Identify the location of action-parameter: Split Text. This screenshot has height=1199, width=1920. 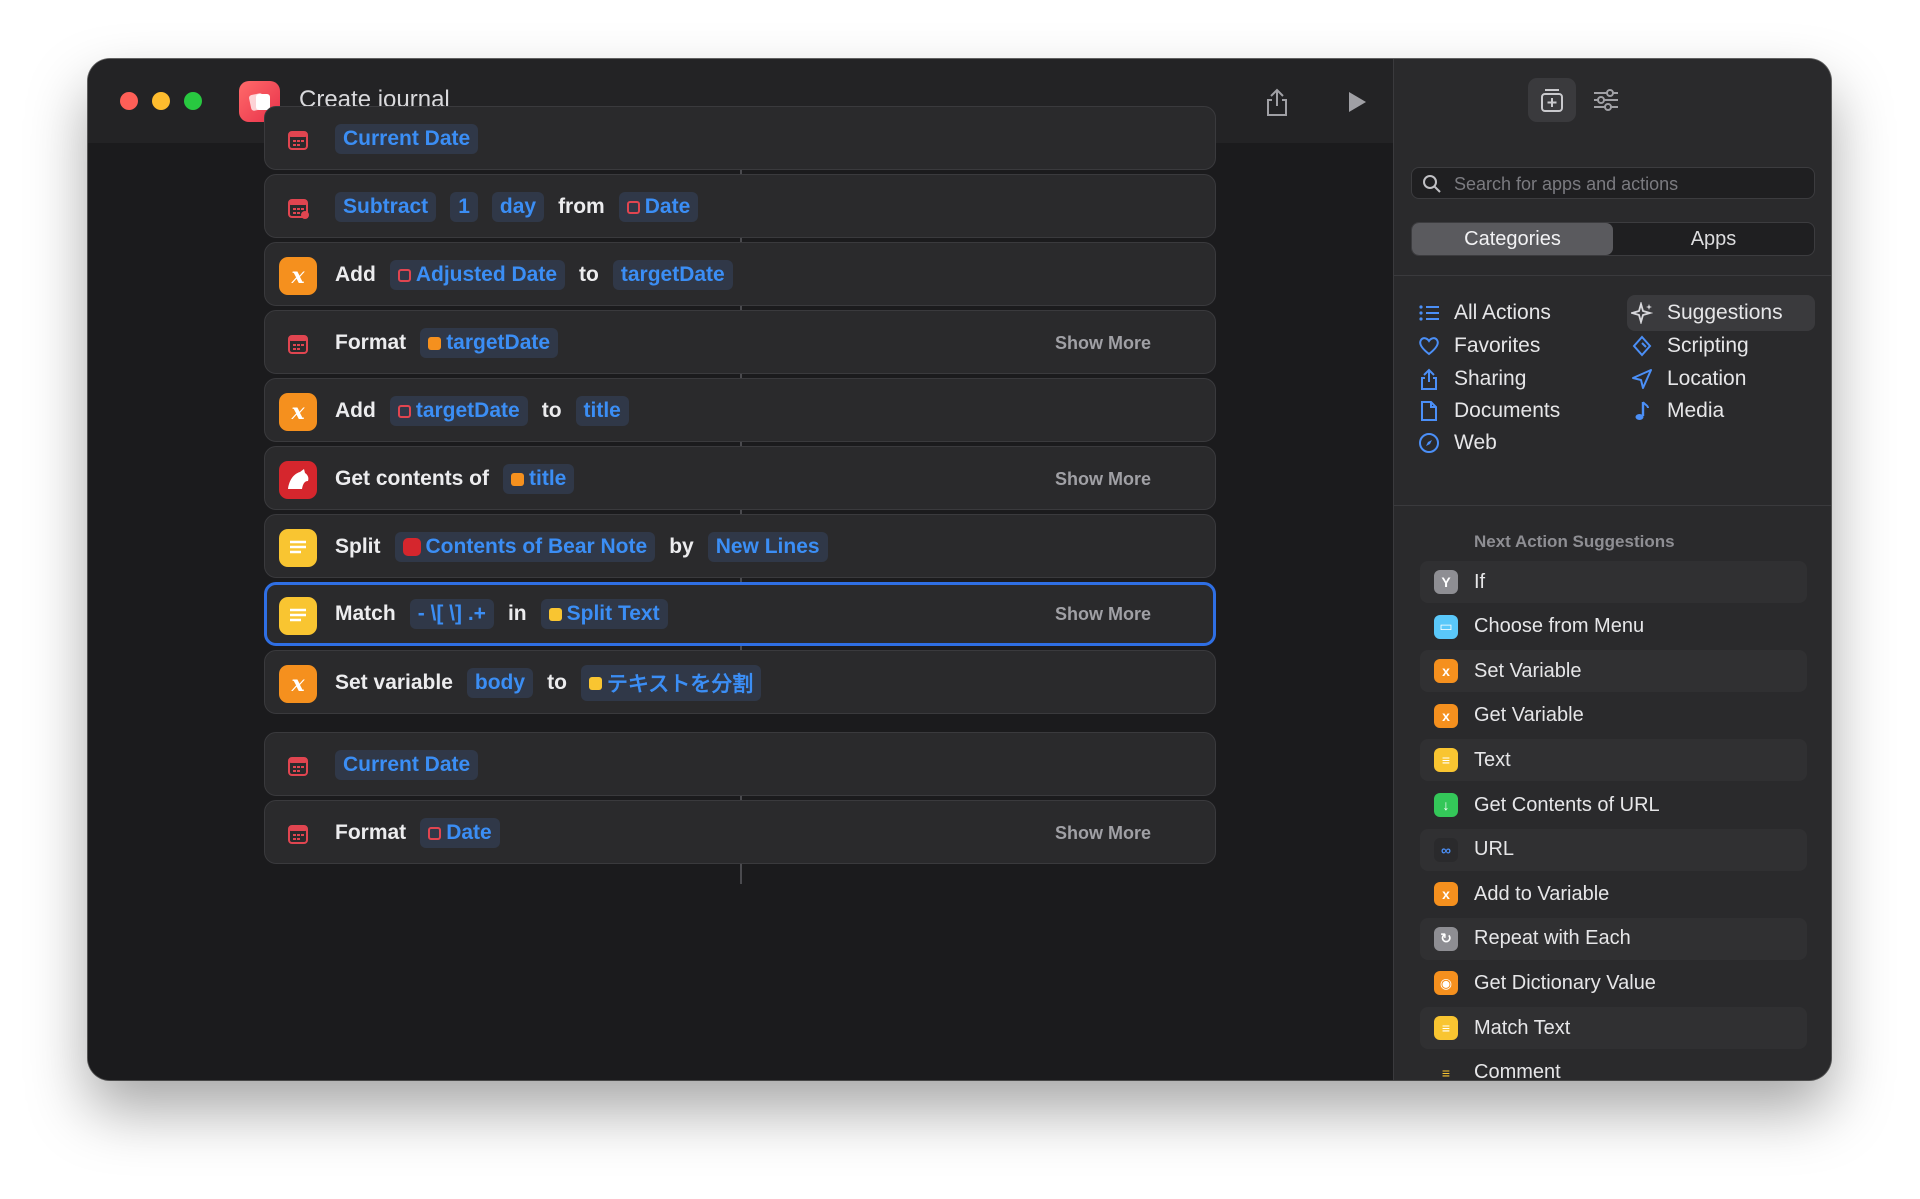
(604, 614).